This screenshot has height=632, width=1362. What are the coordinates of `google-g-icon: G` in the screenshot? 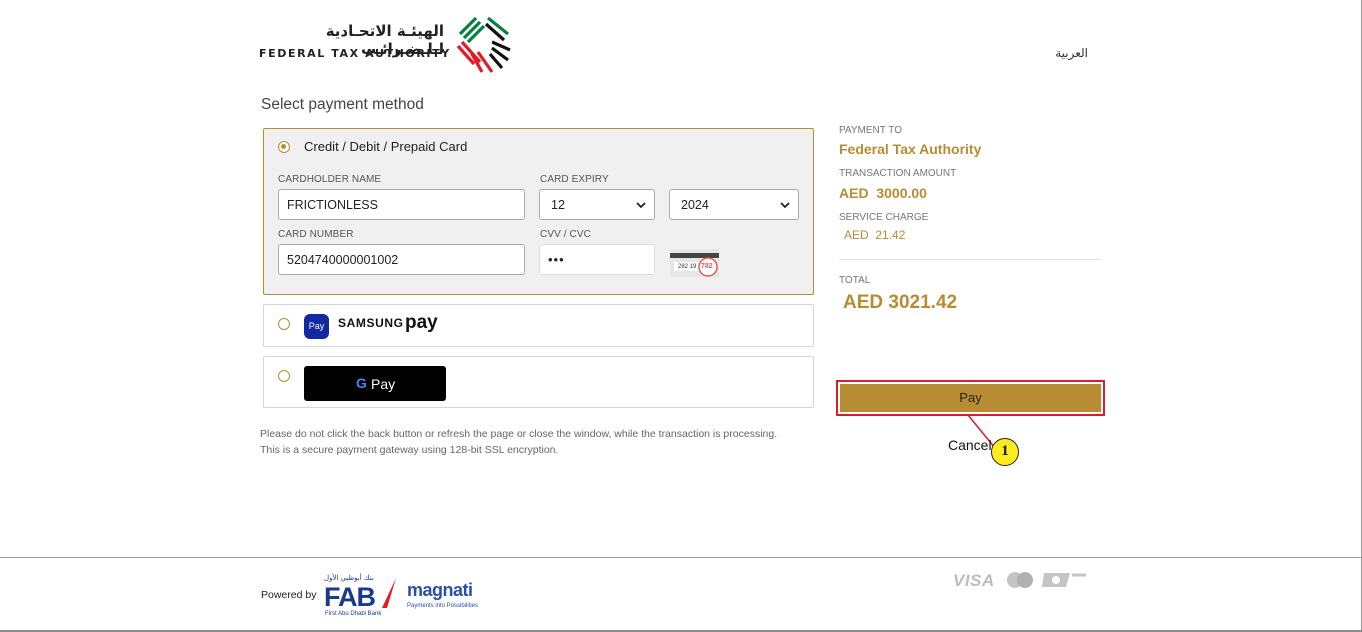 It's located at (361, 383).